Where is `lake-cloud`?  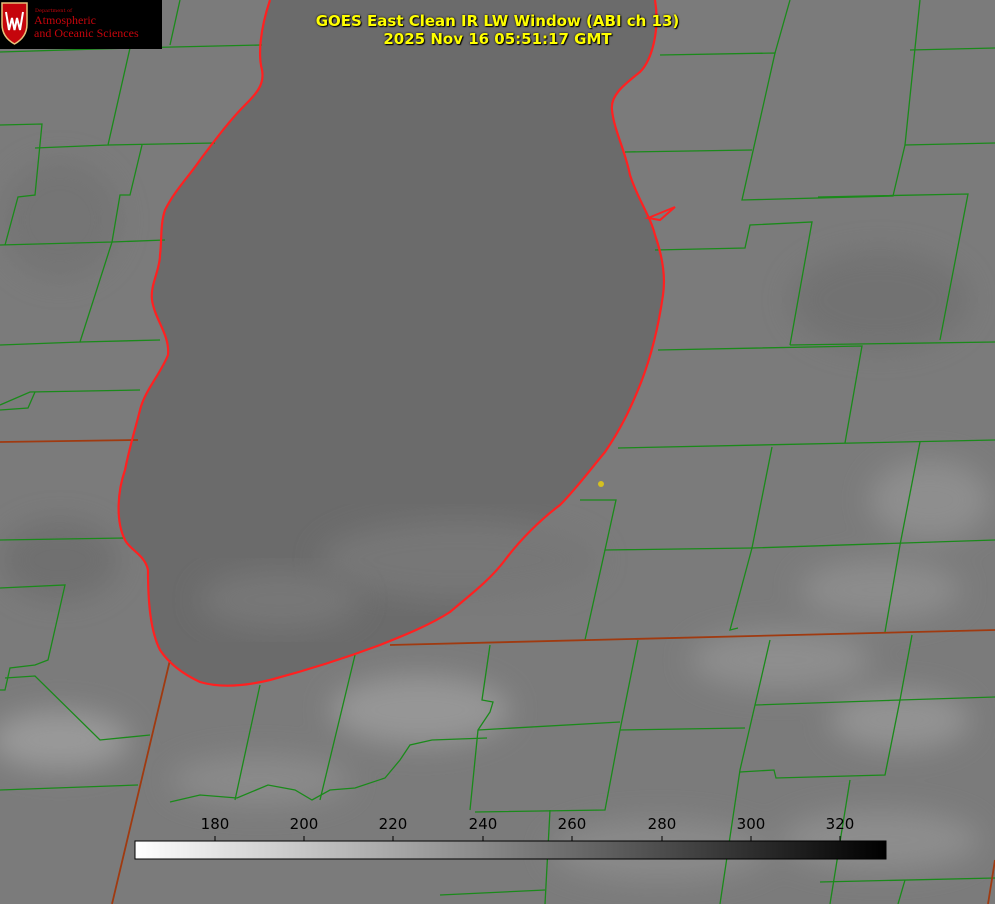
lake-cloud is located at coordinates (460, 560).